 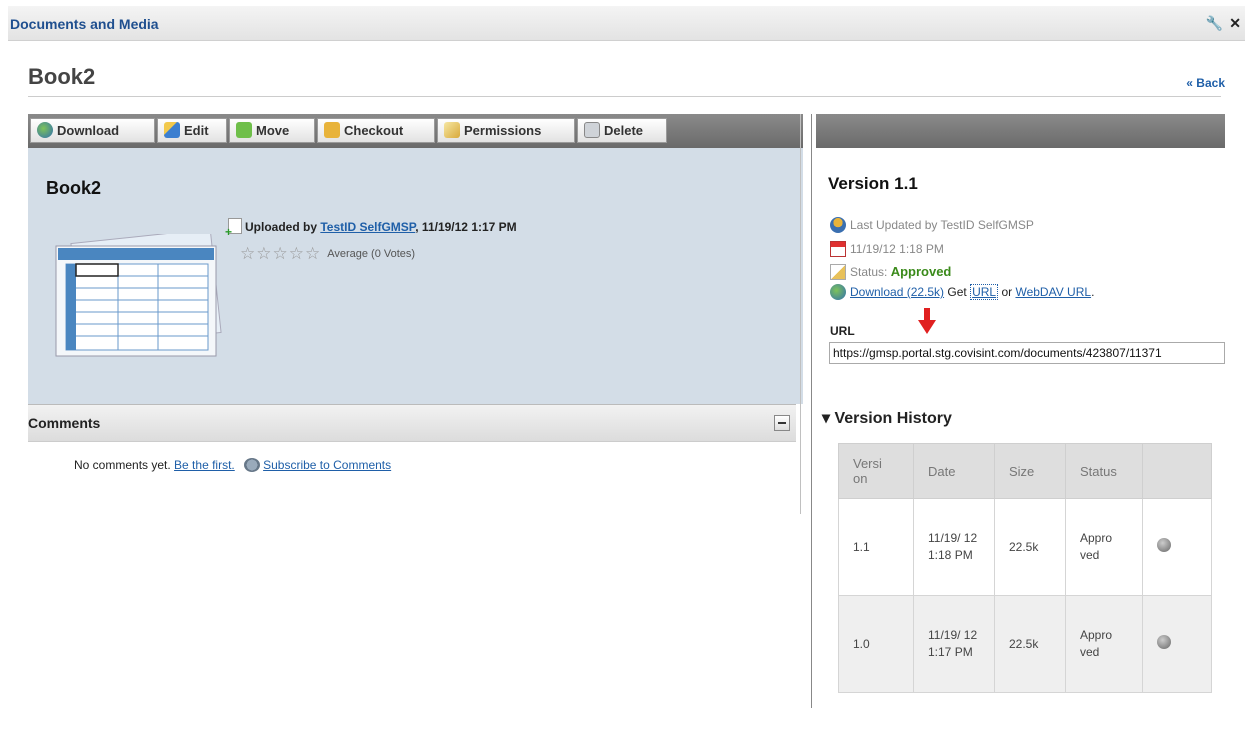 What do you see at coordinates (1020, 131) in the screenshot?
I see `version-panel-header` at bounding box center [1020, 131].